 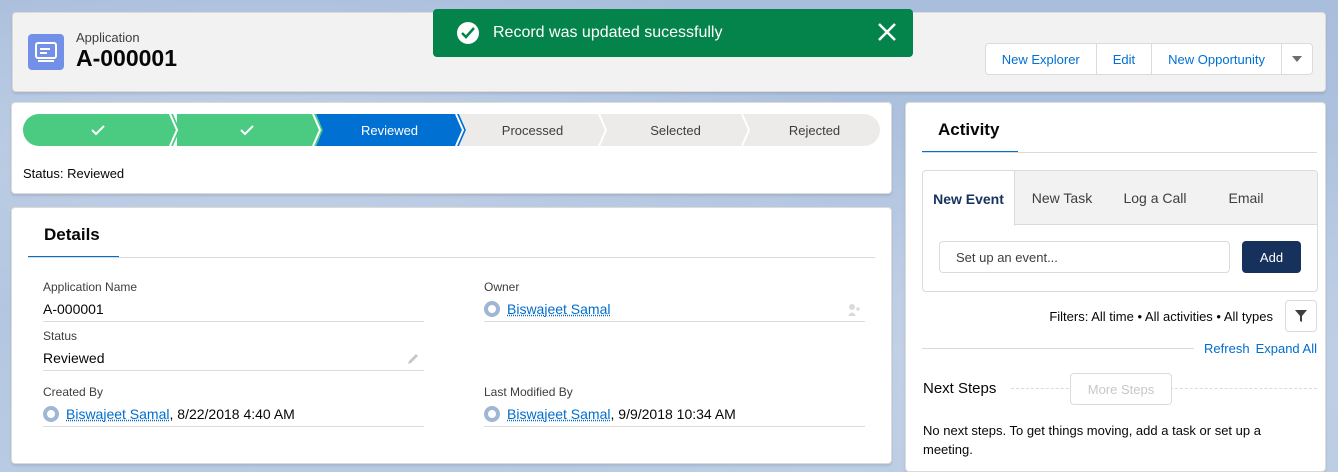 I want to click on tab-details: Details, so click(x=73, y=238).